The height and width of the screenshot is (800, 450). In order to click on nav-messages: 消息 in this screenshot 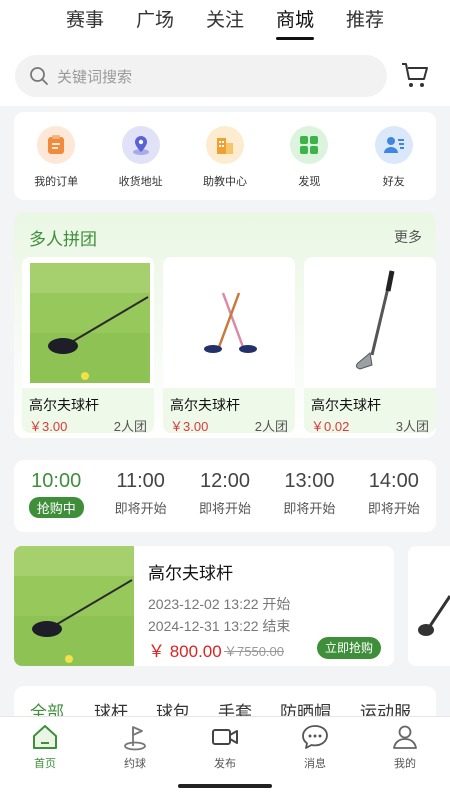, I will do `click(315, 758)`.